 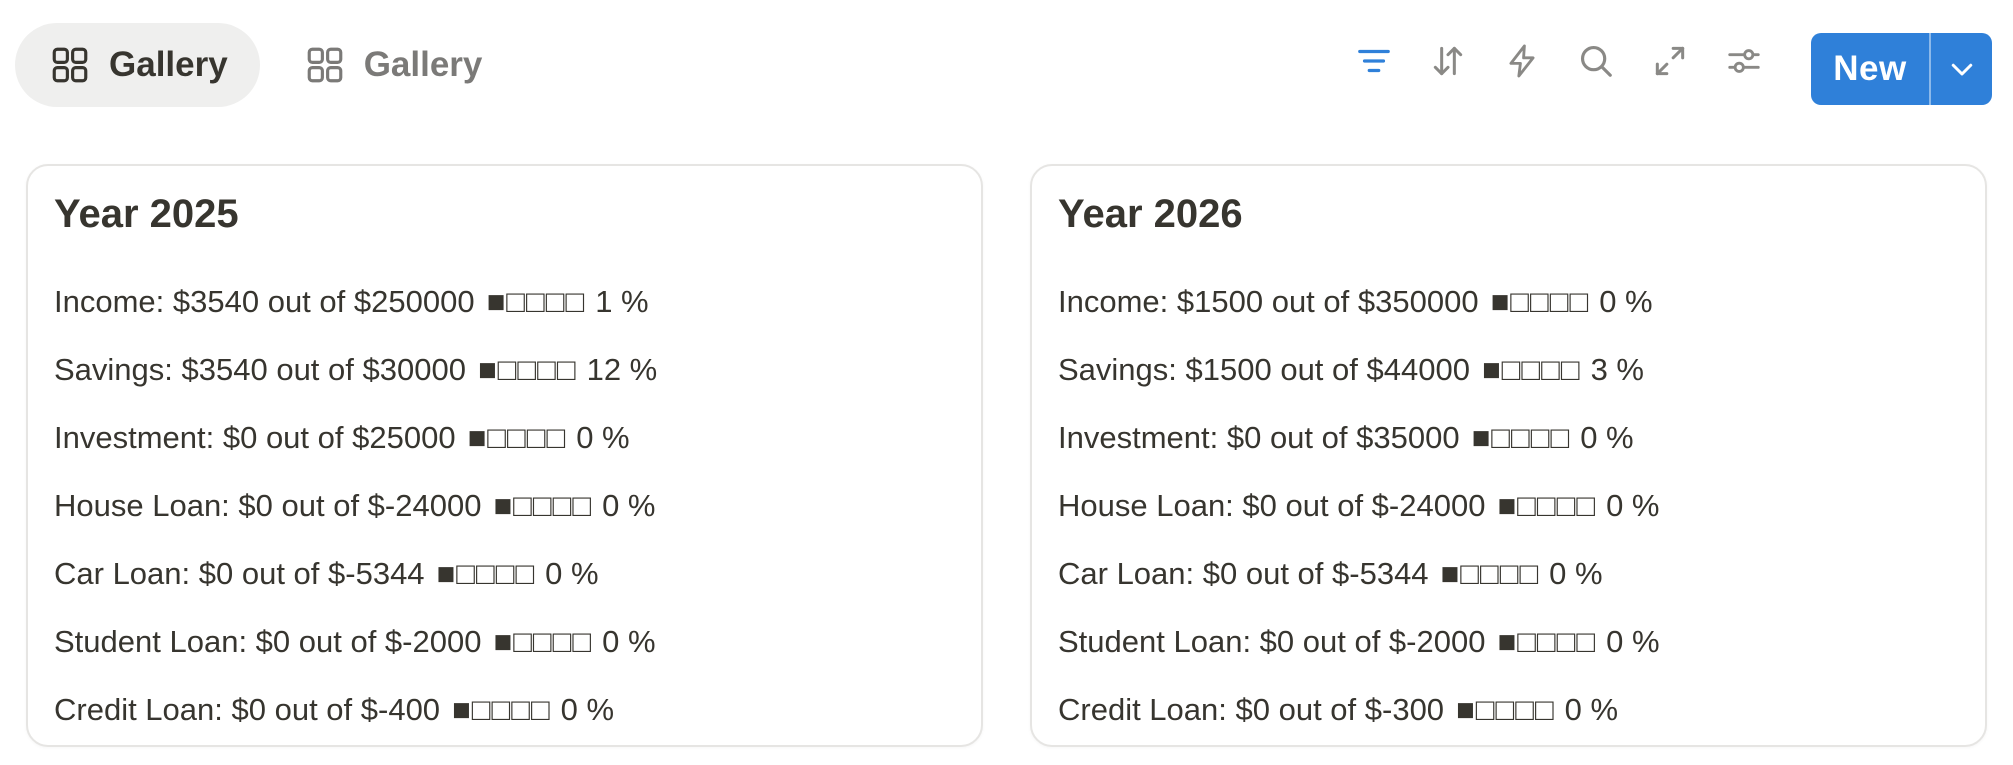 I want to click on expand-icon, so click(x=1670, y=61).